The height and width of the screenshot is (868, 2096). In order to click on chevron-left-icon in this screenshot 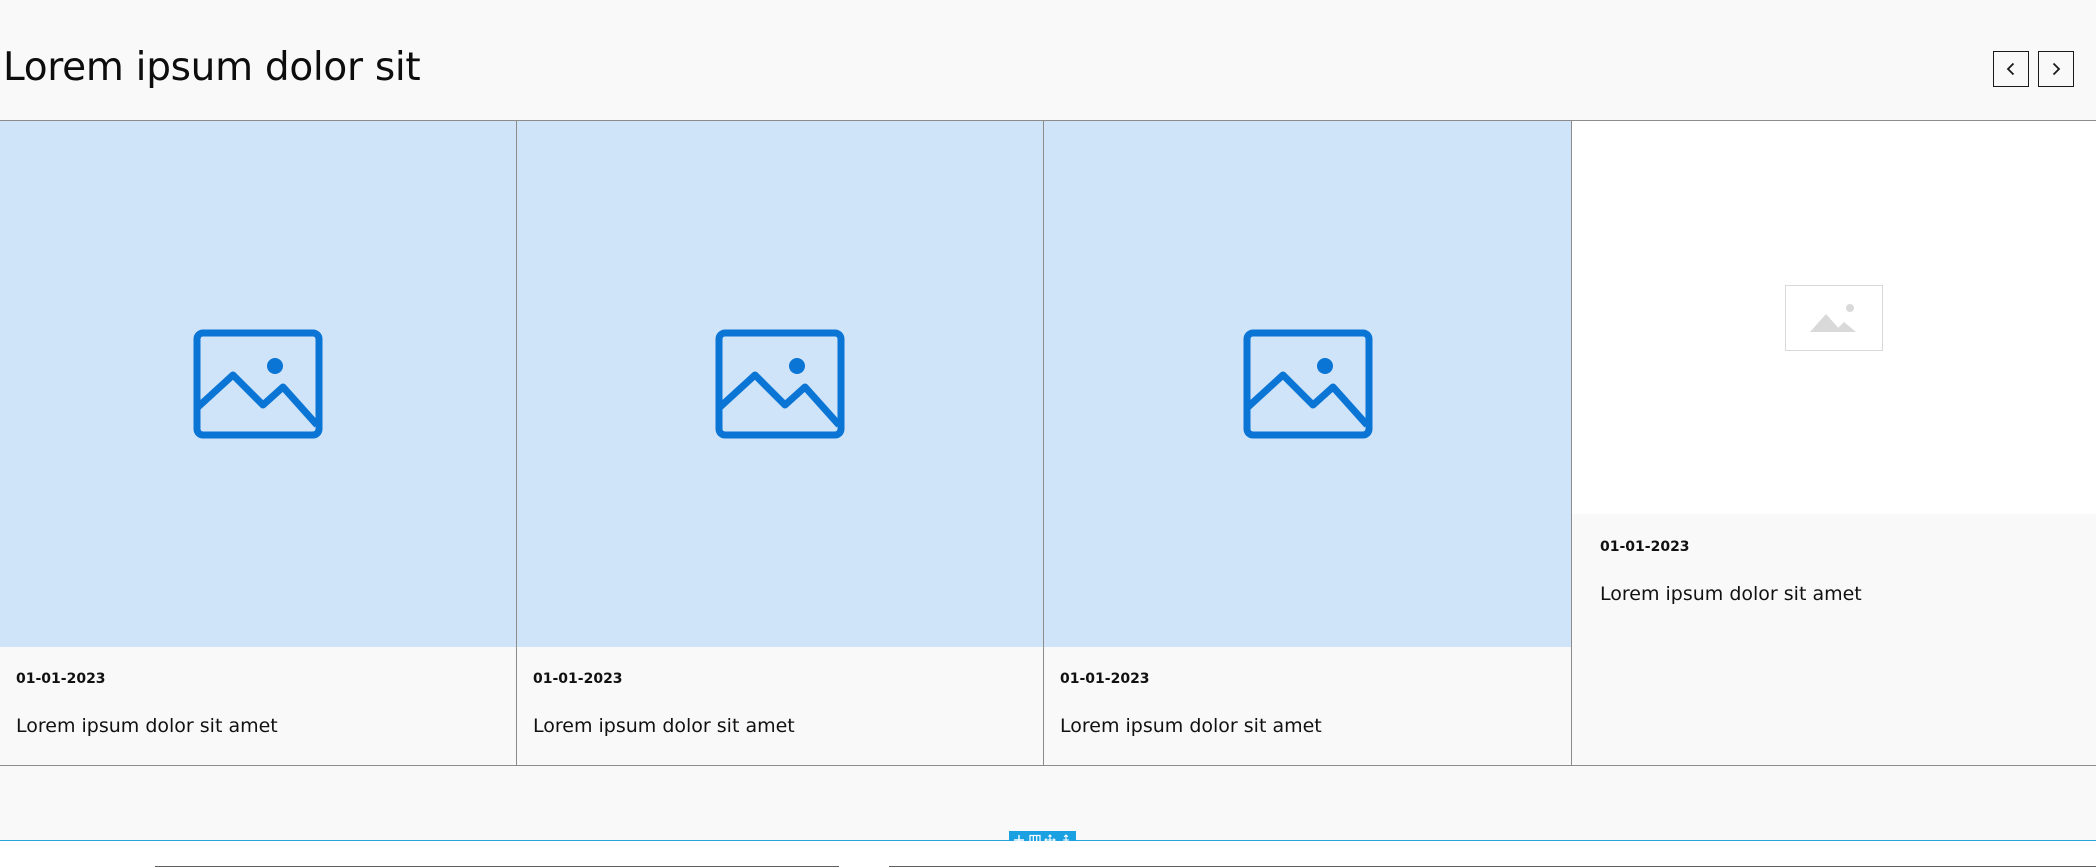, I will do `click(2011, 69)`.